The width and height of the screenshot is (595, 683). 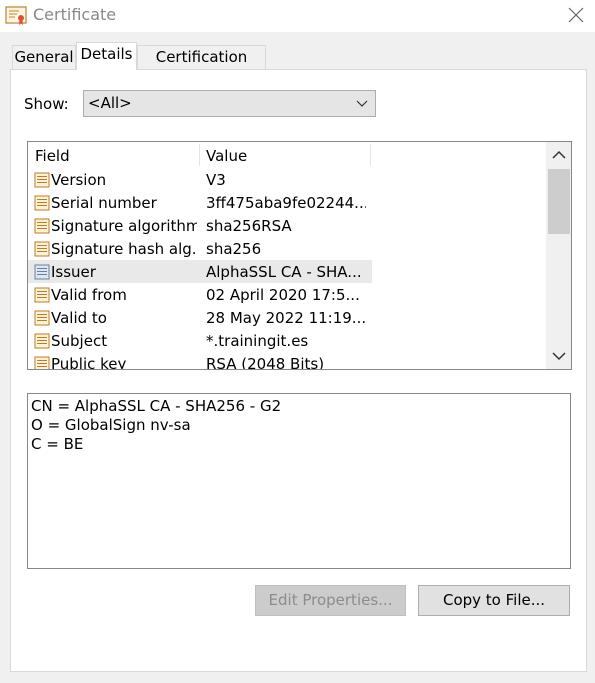 I want to click on window-title: Certificate, so click(x=75, y=14).